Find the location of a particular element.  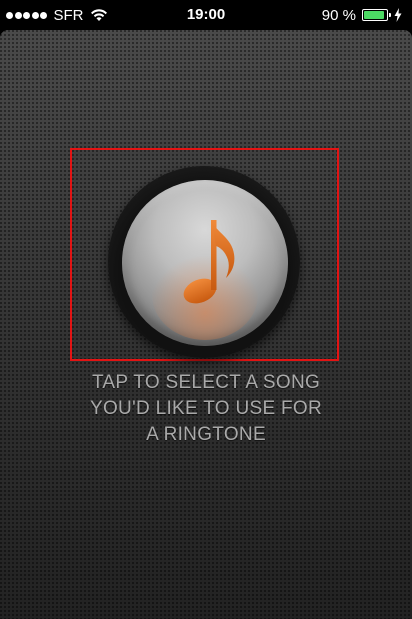

status-bar: SFR 19:00 90 % is located at coordinates (206, 15).